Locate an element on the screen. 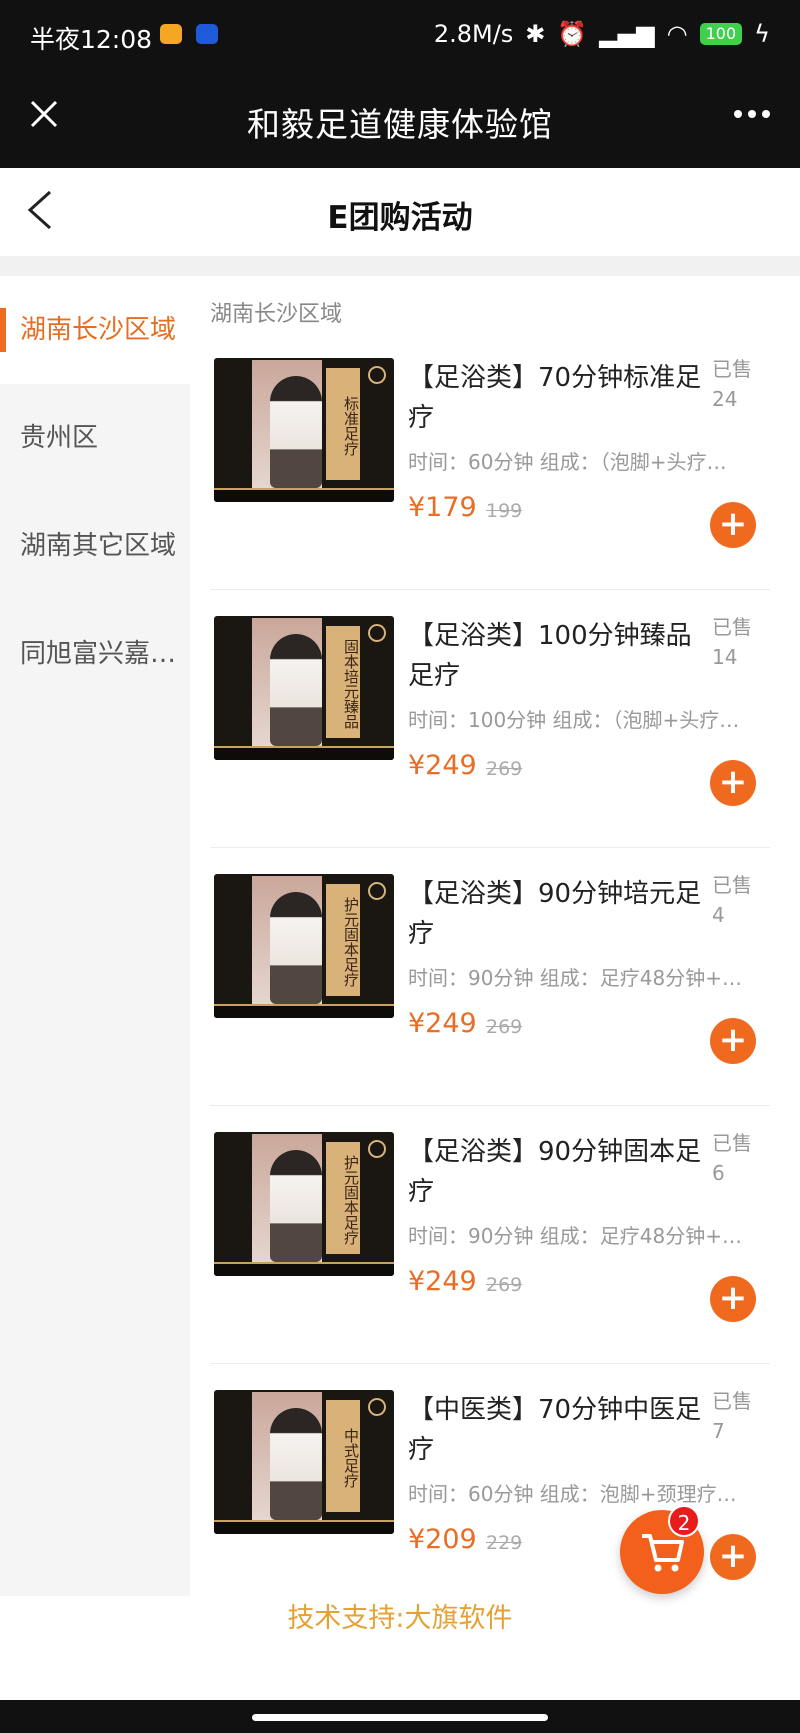 The height and width of the screenshot is (1733, 800). webview-title: 和毅足道健康体验馆 is located at coordinates (400, 124).